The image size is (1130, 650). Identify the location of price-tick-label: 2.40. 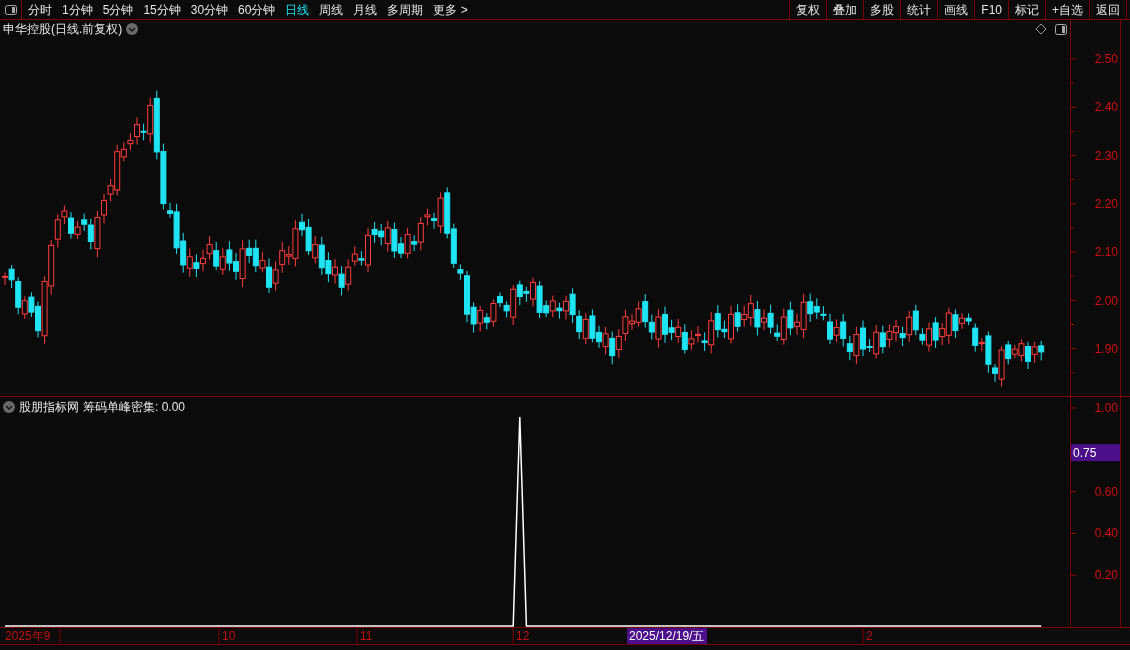
(1106, 107).